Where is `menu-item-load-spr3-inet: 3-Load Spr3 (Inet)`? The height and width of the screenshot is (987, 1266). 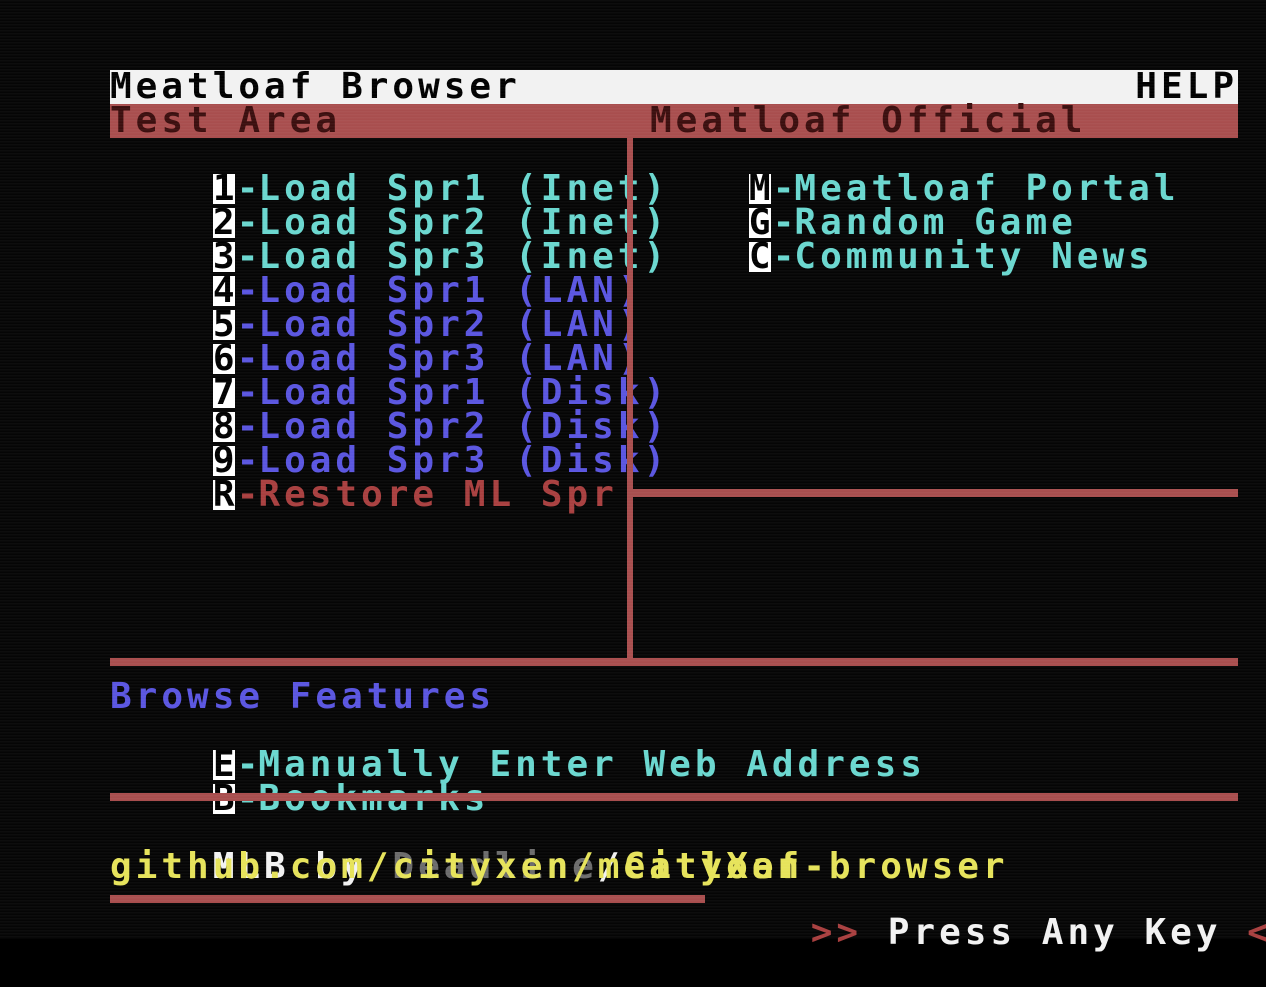
menu-item-load-spr3-inet: 3-Load Spr3 (Inet) is located at coordinates (389, 240).